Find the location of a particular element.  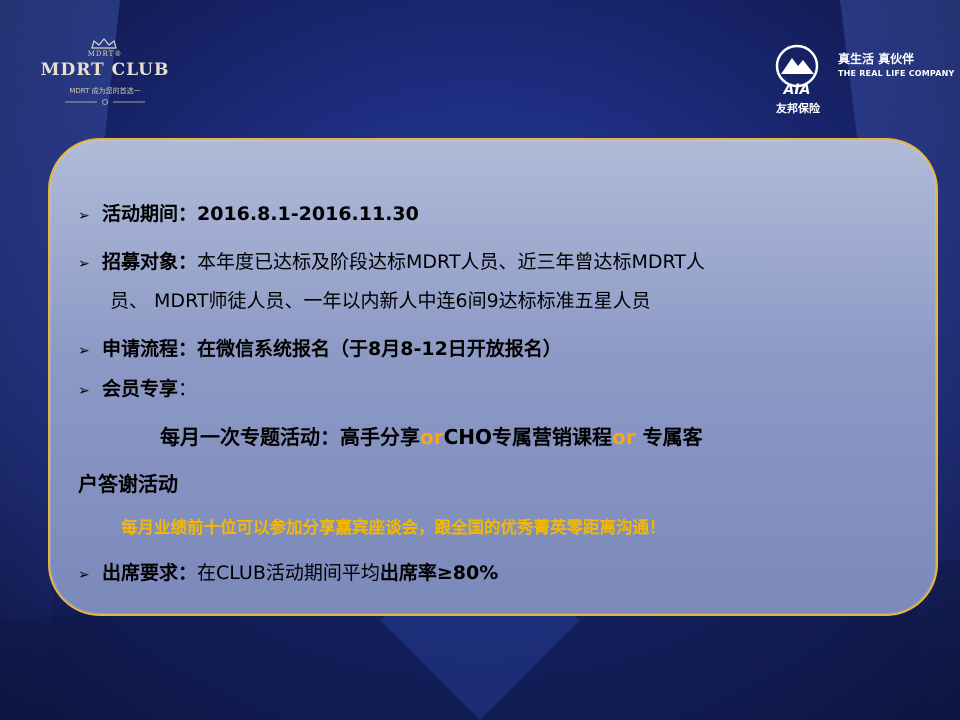

top-ten-highlight: 每月业绩前十位可以参加分享嘉宾座谈会，跟全国的优秀菁英零距离沟通！ is located at coordinates (393, 527).